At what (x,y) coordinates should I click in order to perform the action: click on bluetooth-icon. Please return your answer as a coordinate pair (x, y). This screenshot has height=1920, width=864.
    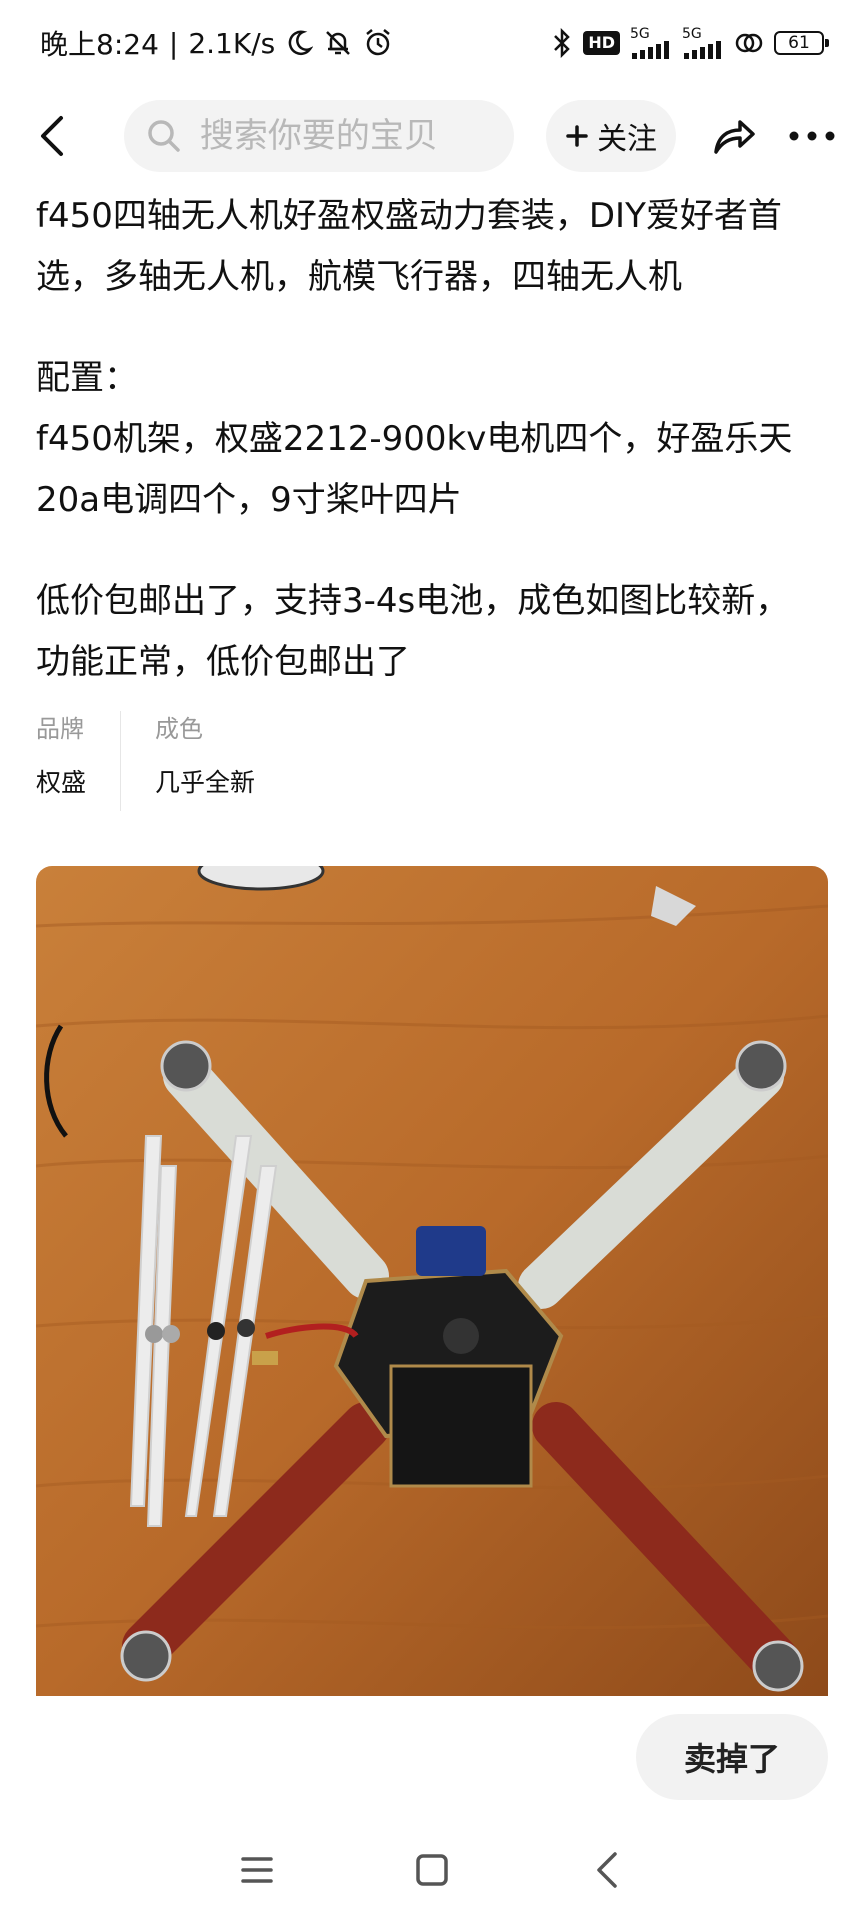
    Looking at the image, I should click on (562, 43).